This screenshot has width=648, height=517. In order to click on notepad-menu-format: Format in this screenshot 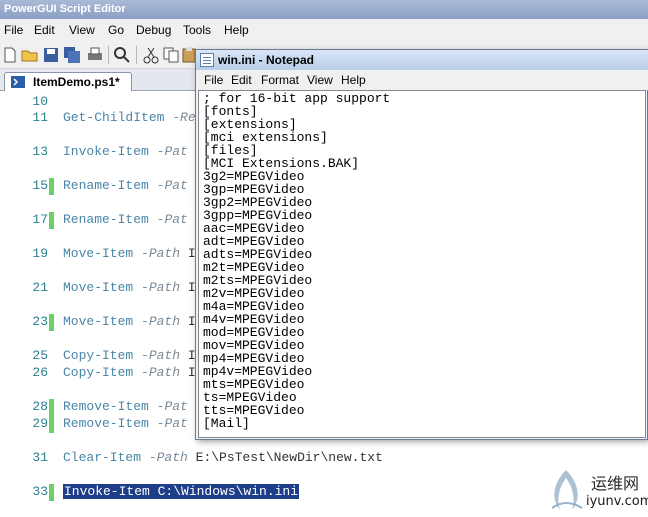, I will do `click(280, 80)`.